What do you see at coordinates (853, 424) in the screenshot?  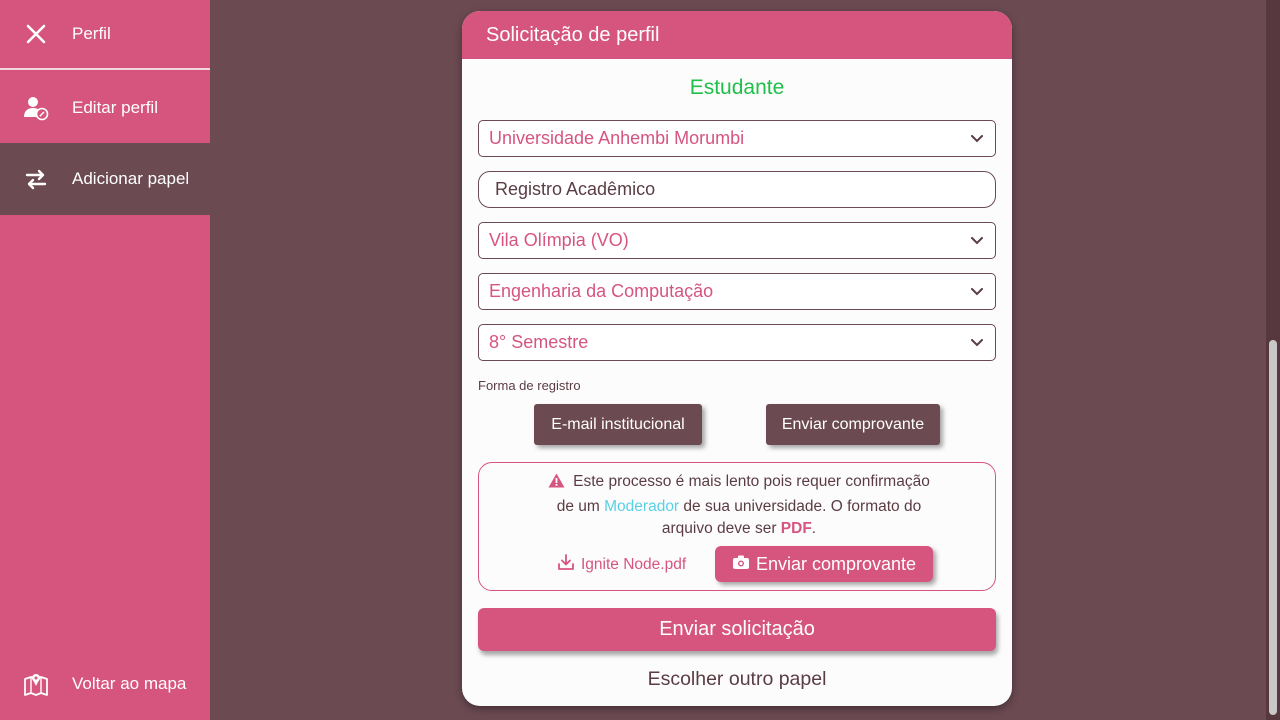 I see `enviar-comprovante-option-button: Enviar comprovante` at bounding box center [853, 424].